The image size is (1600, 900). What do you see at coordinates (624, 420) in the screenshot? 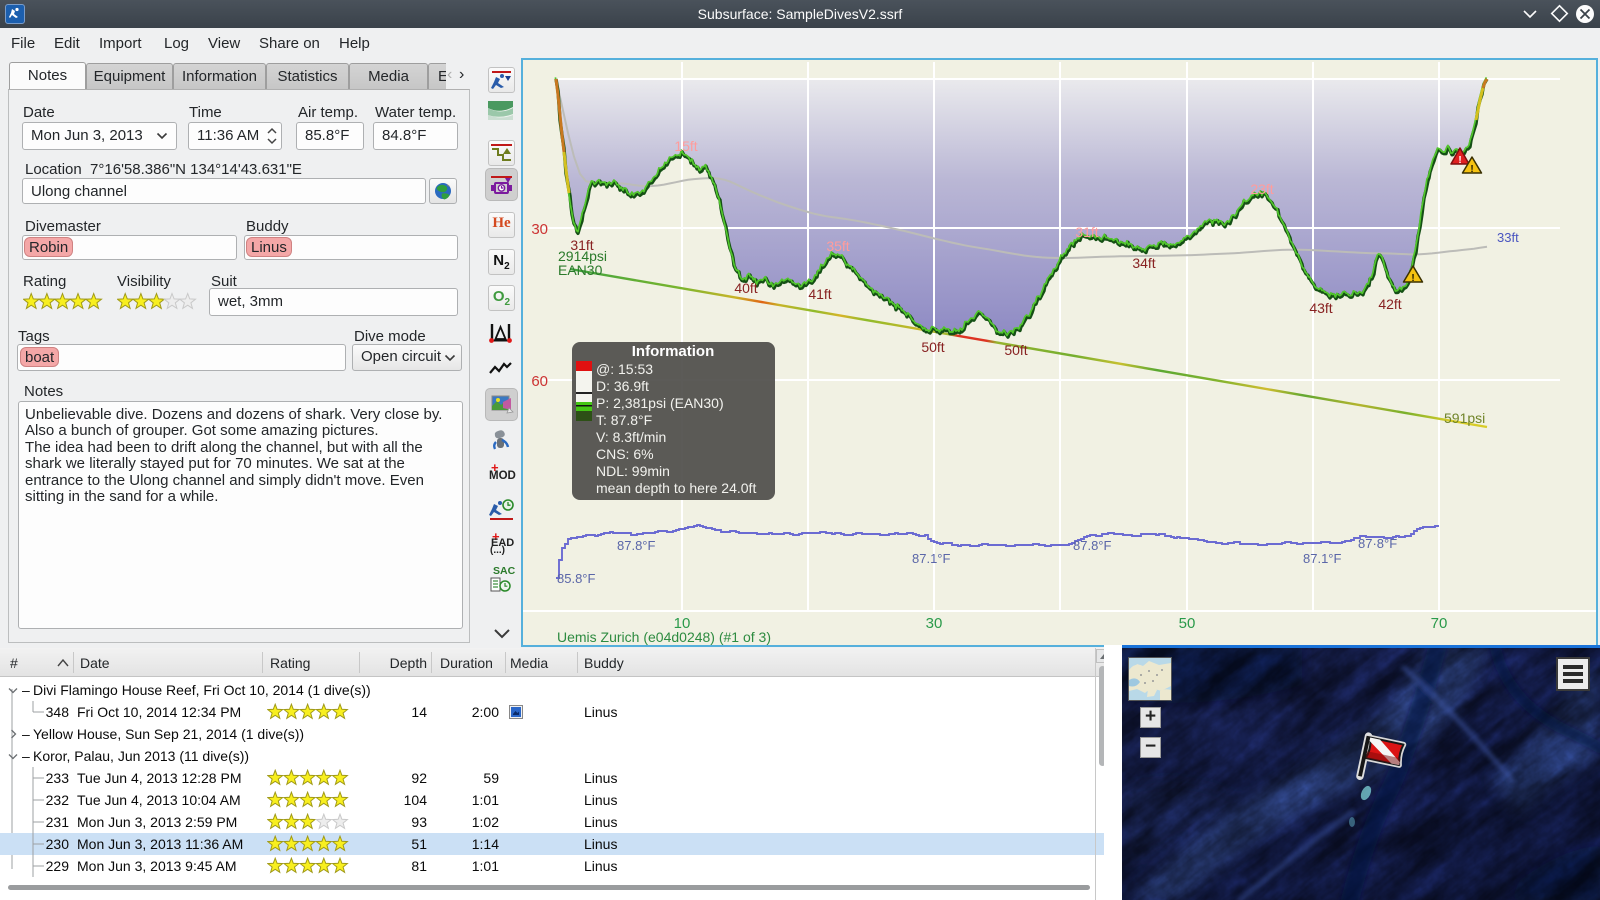
I see `svg-text: T: 87.8°F` at bounding box center [624, 420].